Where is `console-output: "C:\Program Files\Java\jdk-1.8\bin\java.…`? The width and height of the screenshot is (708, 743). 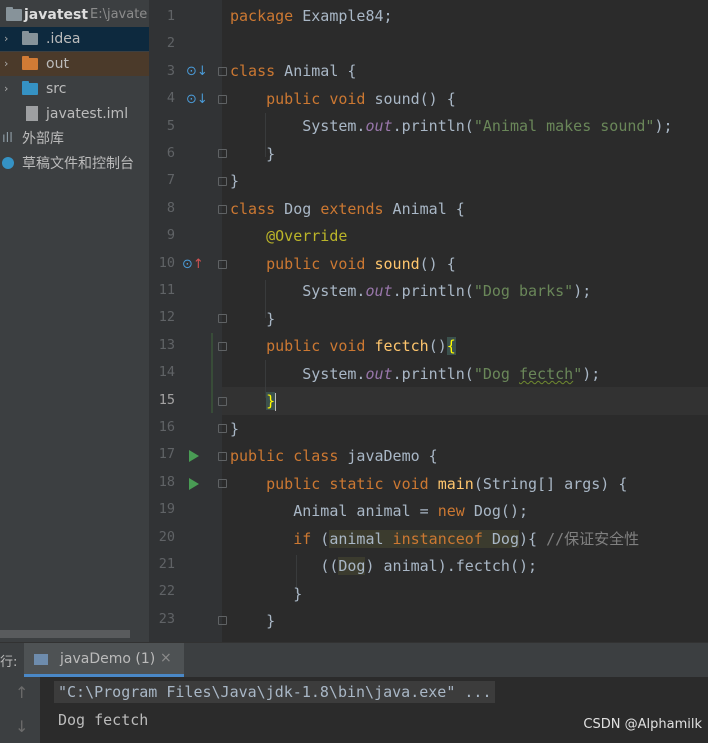 console-output: "C:\Program Files\Java\jdk-1.8\bin\java.… is located at coordinates (374, 710).